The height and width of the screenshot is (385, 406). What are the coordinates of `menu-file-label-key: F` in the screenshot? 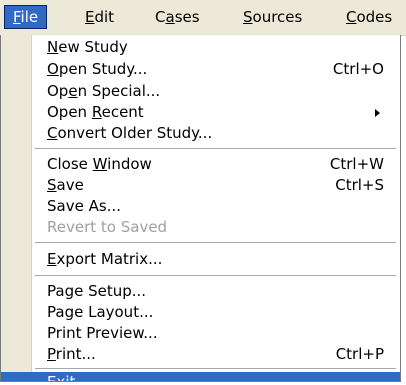 It's located at (17, 17).